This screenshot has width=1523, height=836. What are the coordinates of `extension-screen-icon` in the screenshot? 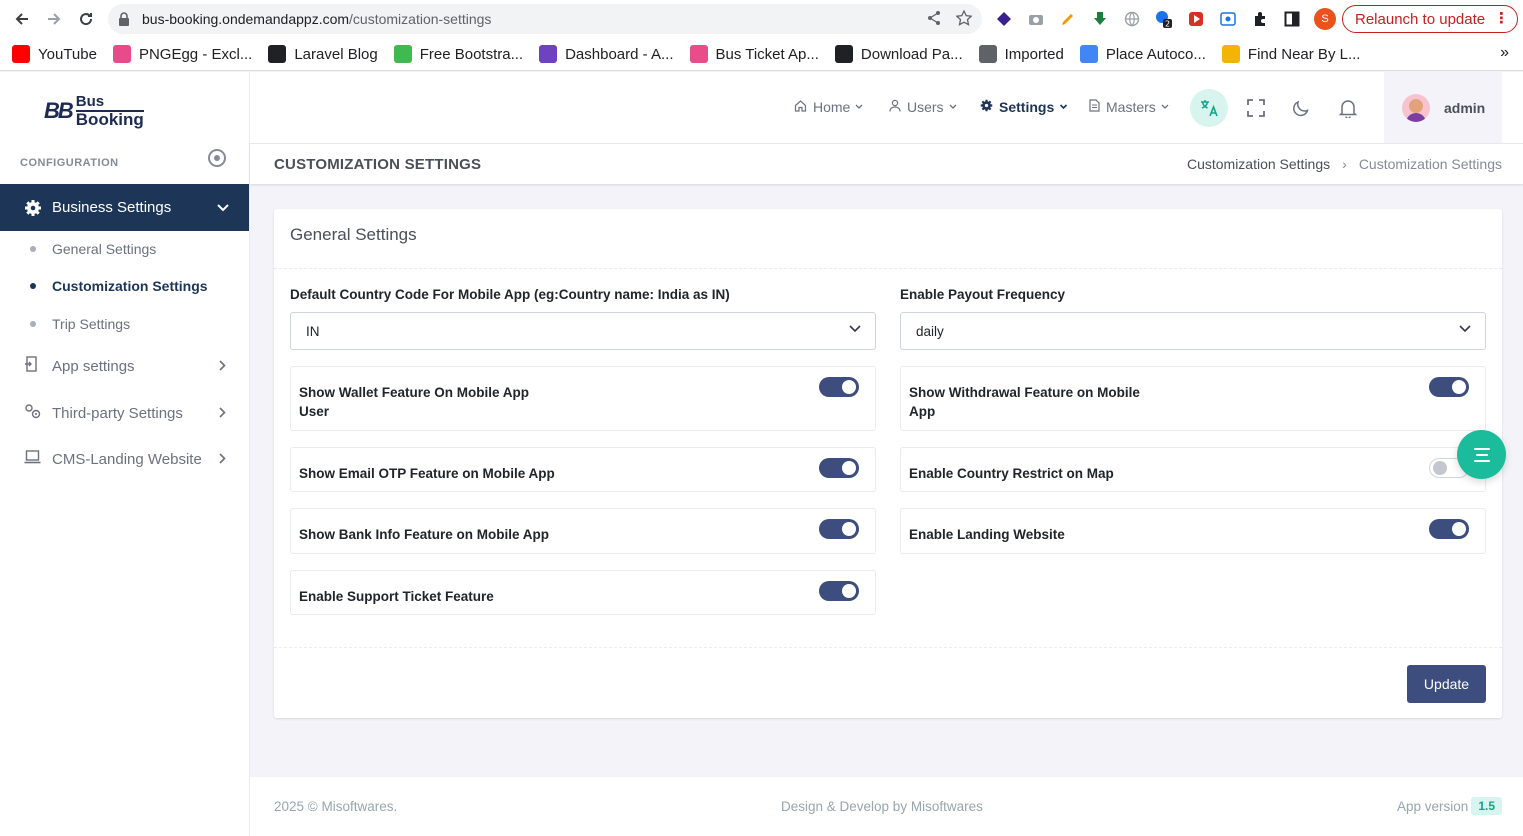 It's located at (1228, 19).